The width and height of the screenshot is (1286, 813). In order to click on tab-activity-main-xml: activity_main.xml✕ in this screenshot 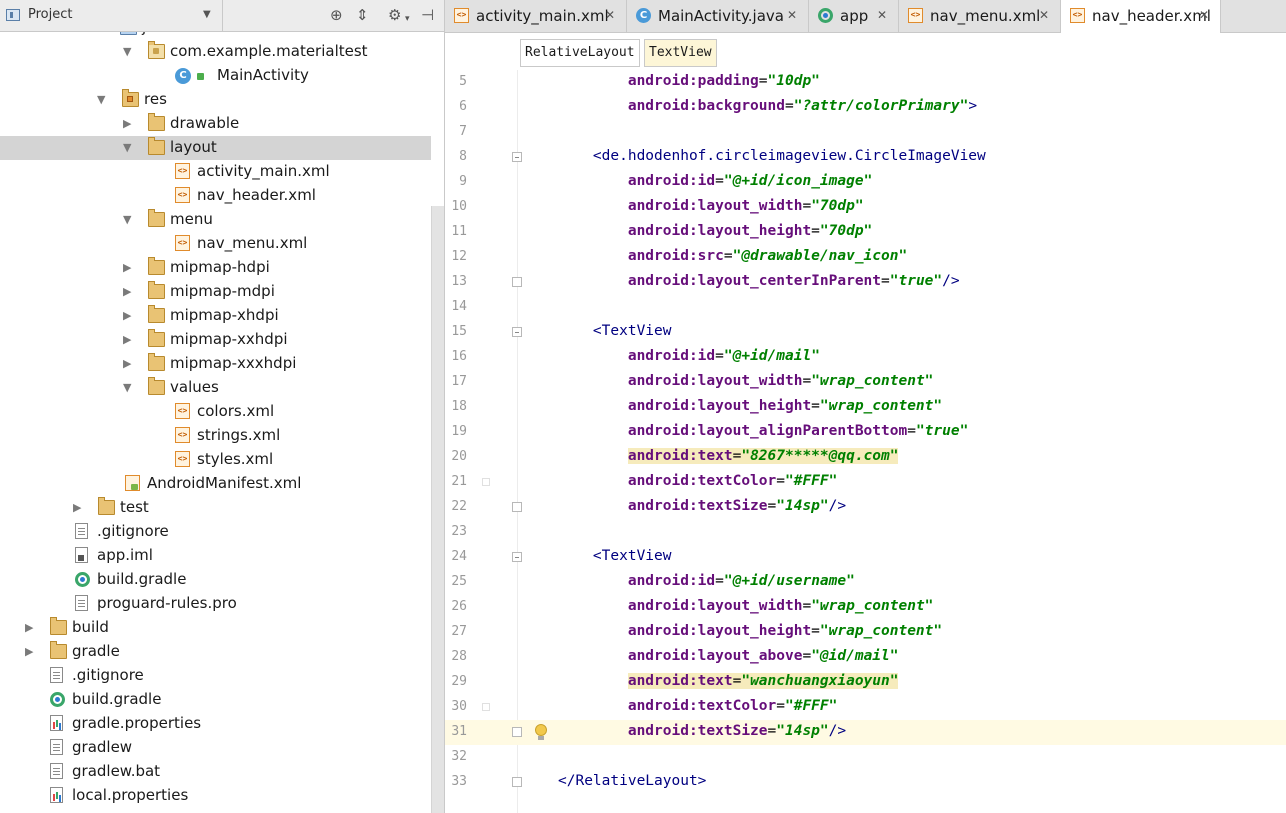, I will do `click(536, 16)`.